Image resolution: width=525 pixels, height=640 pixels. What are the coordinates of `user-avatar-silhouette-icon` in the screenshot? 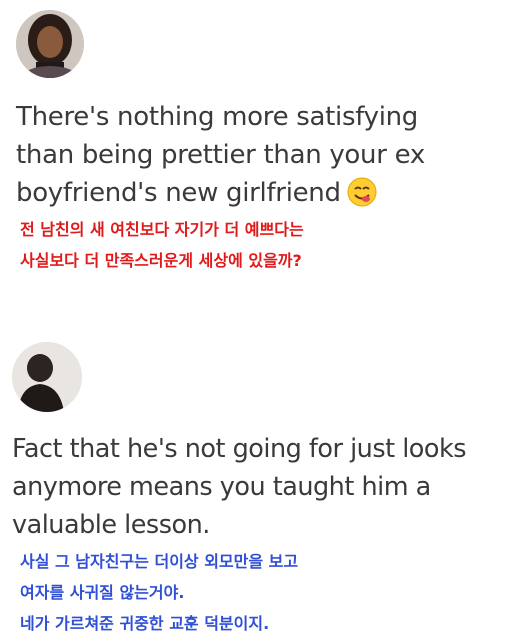 It's located at (47, 377).